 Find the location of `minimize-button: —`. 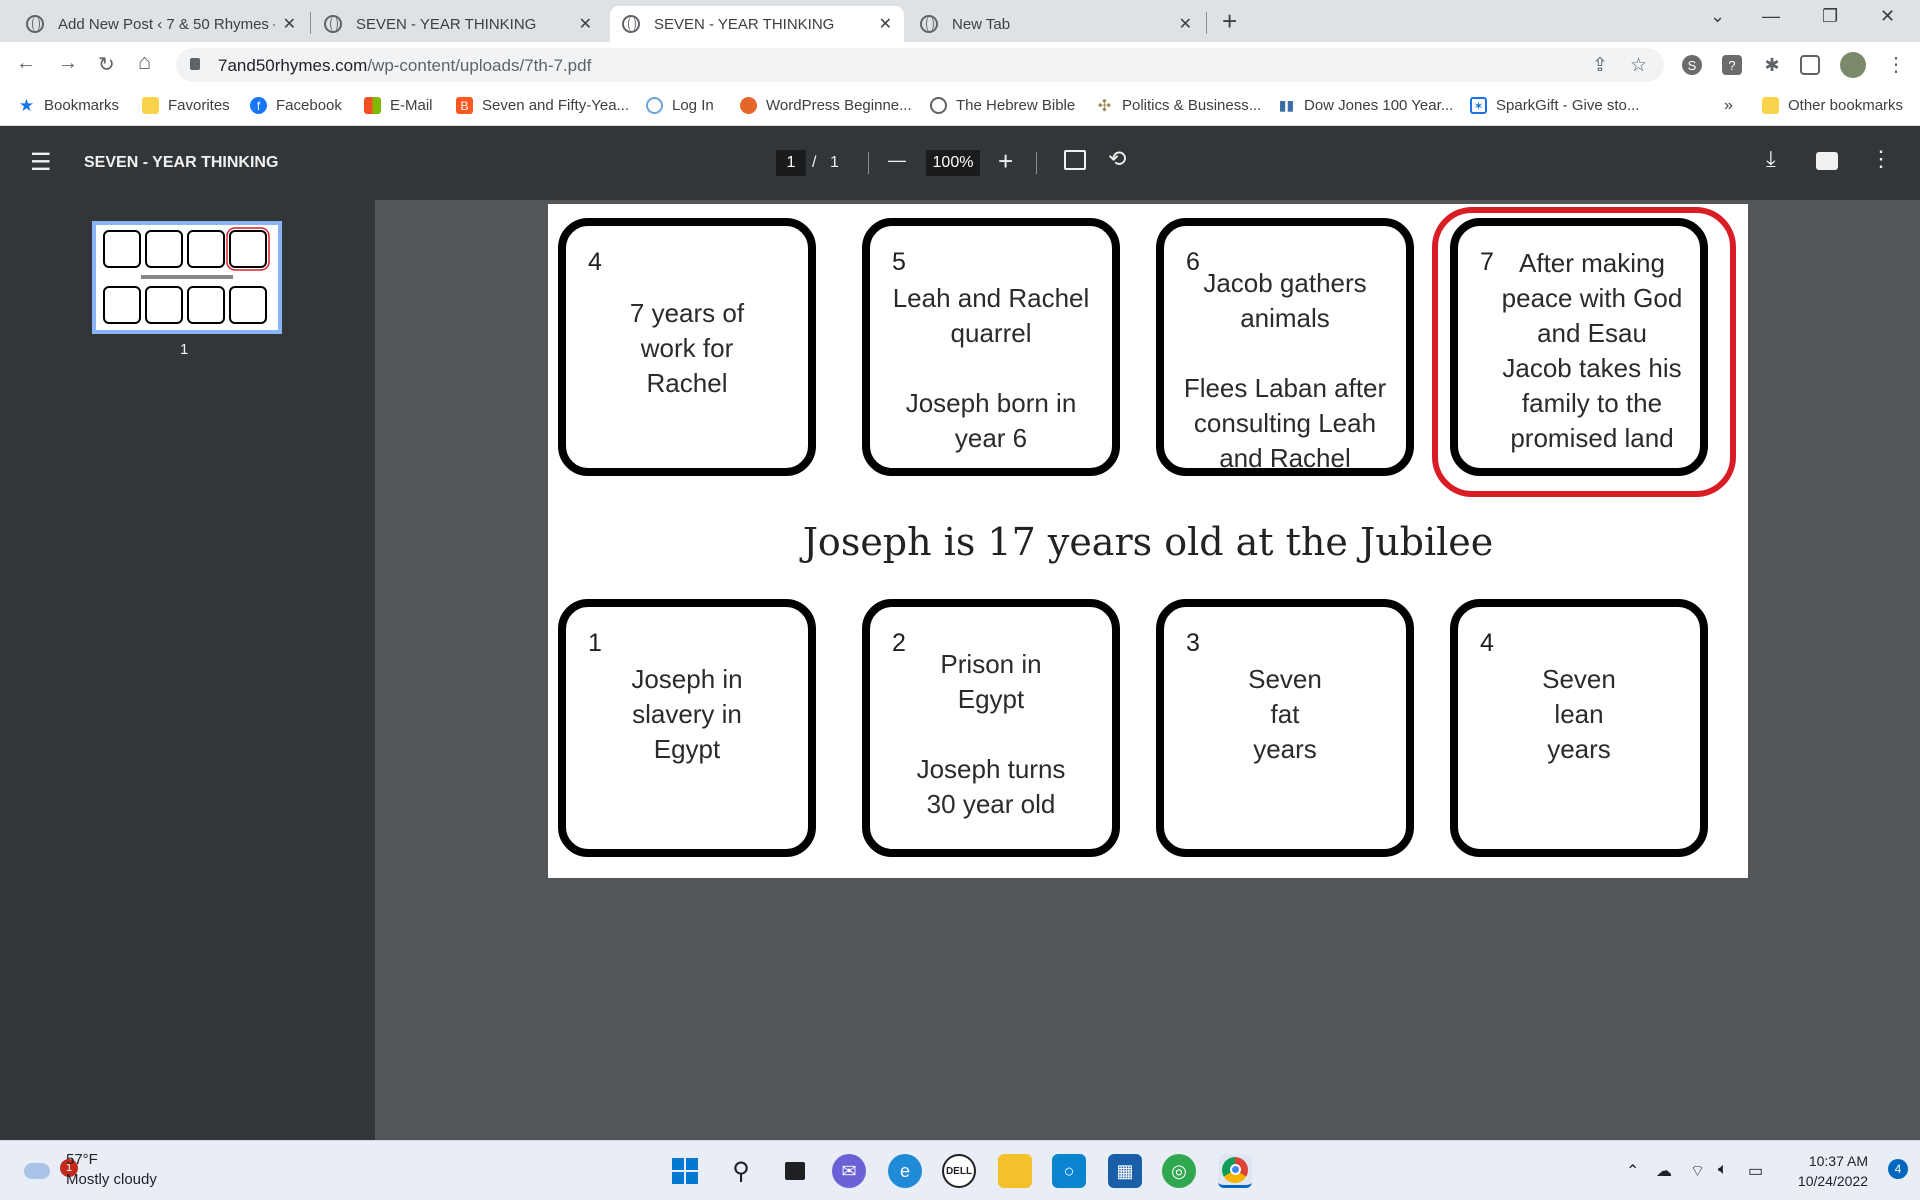

minimize-button: — is located at coordinates (1771, 16).